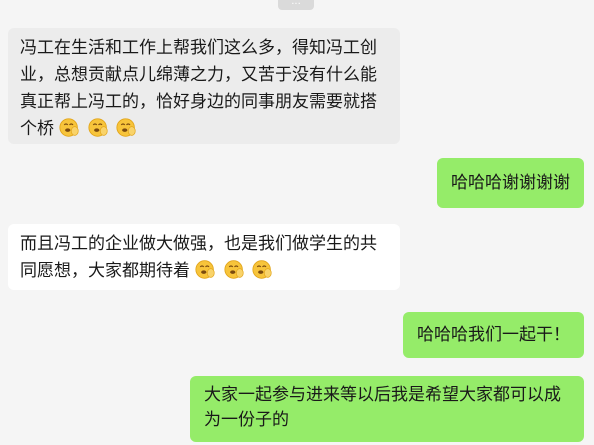  I want to click on message-bubble-outgoing-1: 哈哈哈谢谢谢谢, so click(510, 183).